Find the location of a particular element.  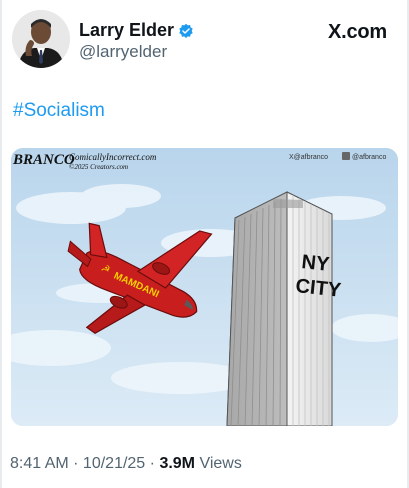

views-count: 3.9M is located at coordinates (177, 463).